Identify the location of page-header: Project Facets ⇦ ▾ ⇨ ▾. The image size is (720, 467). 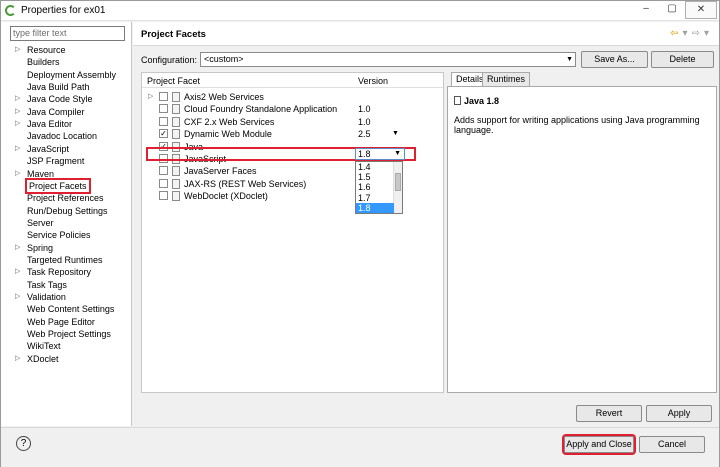
(426, 34).